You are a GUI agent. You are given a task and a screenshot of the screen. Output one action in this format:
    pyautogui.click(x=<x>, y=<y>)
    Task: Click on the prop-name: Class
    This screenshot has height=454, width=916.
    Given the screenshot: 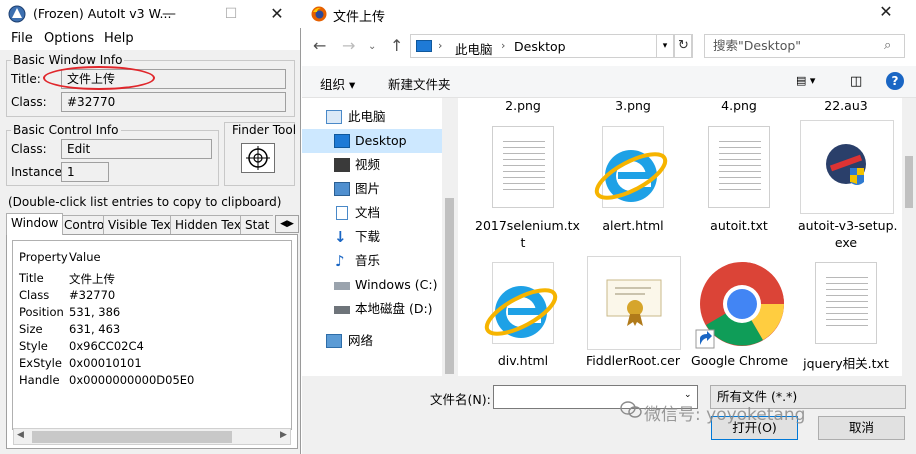 What is the action you would take?
    pyautogui.click(x=34, y=295)
    